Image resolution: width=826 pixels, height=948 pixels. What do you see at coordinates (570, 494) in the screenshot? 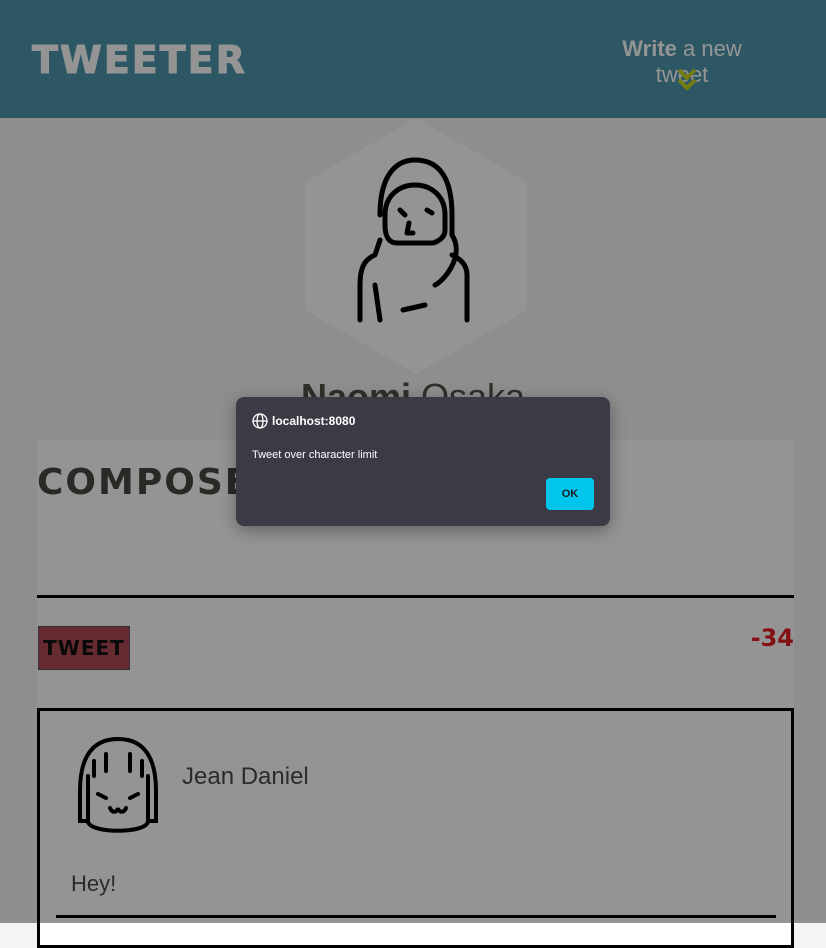
I see `ok-button: OK` at bounding box center [570, 494].